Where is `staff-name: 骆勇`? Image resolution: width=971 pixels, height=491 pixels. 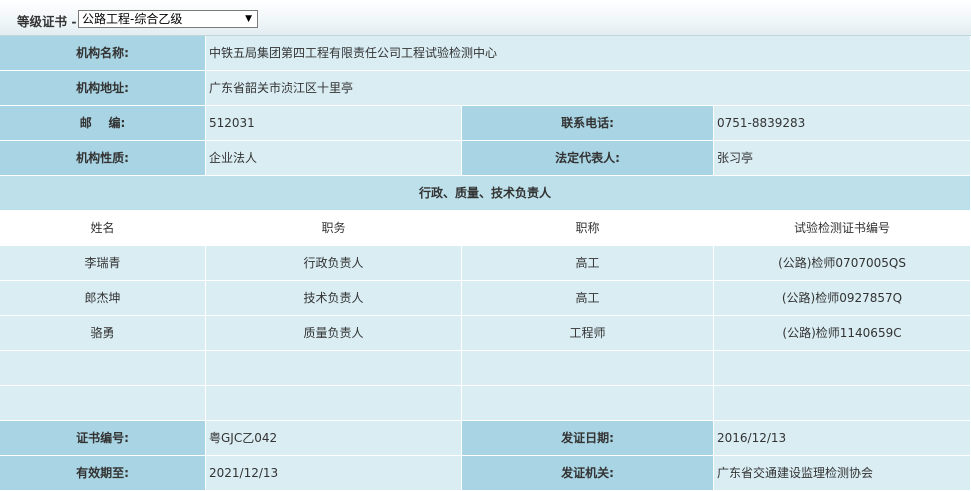 staff-name: 骆勇 is located at coordinates (103, 333).